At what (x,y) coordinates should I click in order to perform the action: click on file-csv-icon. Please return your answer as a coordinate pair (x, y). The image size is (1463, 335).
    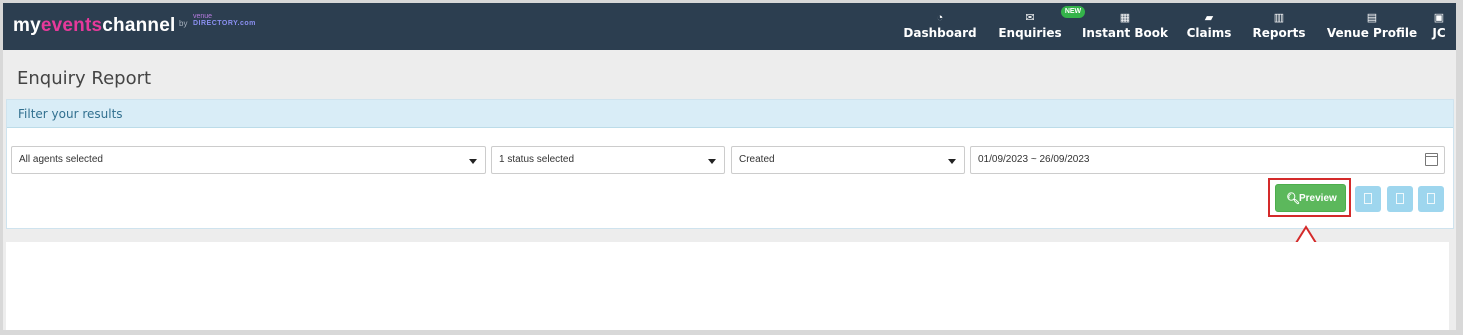
    Looking at the image, I should click on (1431, 198).